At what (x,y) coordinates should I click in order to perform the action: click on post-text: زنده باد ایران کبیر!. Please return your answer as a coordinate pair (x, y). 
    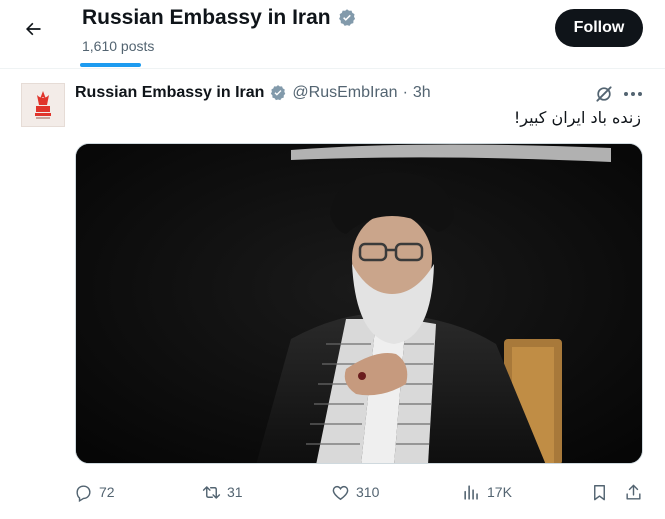
    Looking at the image, I should click on (577, 117).